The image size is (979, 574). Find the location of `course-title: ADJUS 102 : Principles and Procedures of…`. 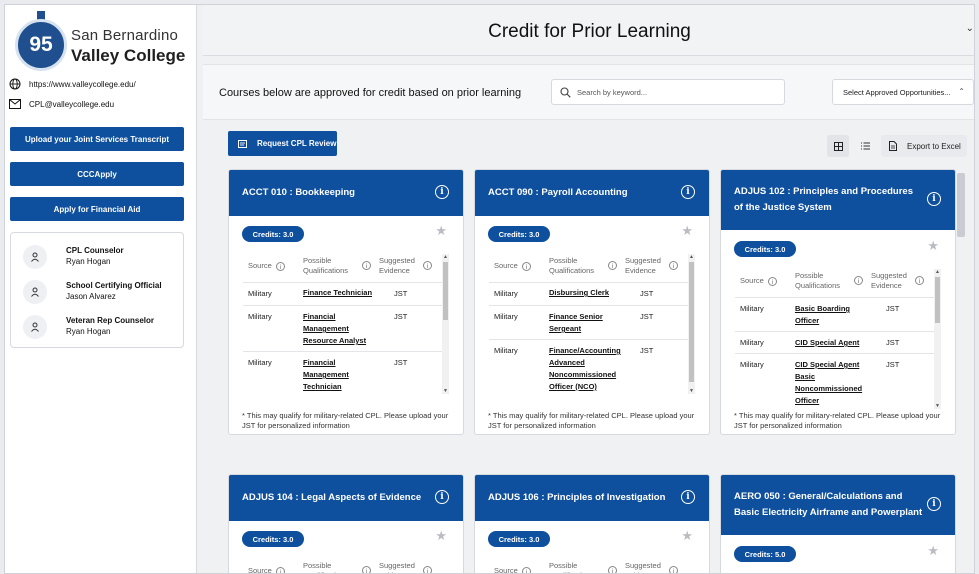

course-title: ADJUS 102 : Principles and Procedures of… is located at coordinates (829, 200).